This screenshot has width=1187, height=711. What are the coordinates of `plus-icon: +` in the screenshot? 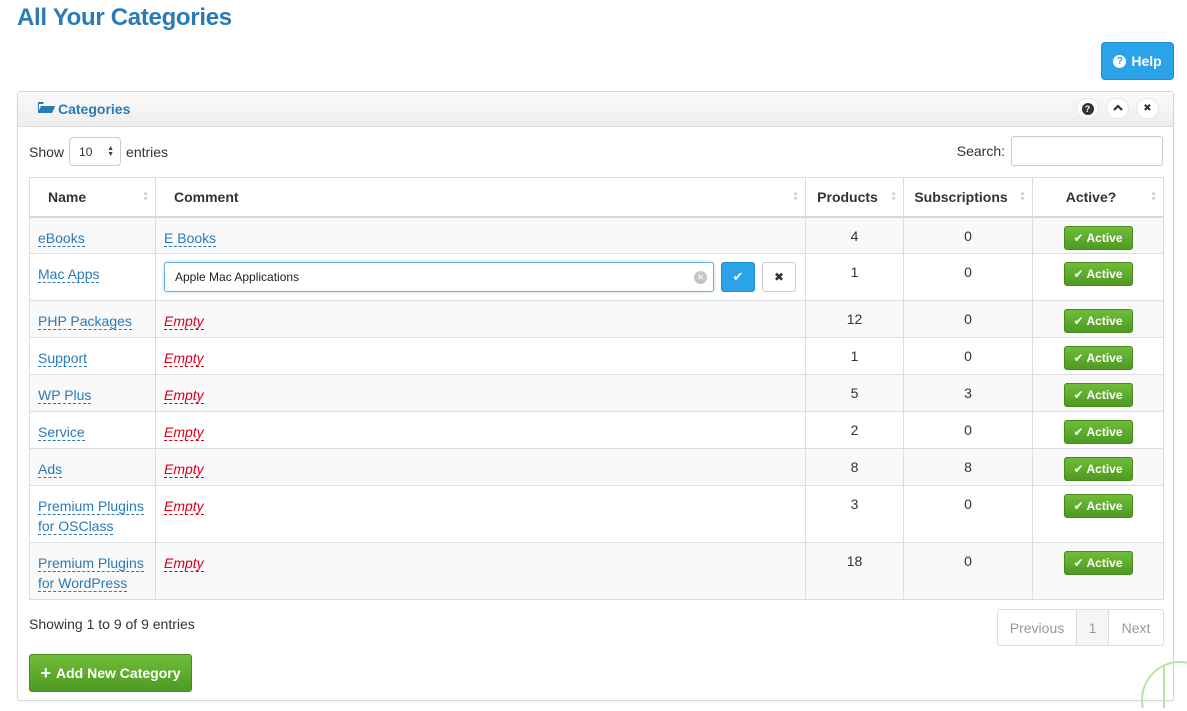 It's located at (46, 673).